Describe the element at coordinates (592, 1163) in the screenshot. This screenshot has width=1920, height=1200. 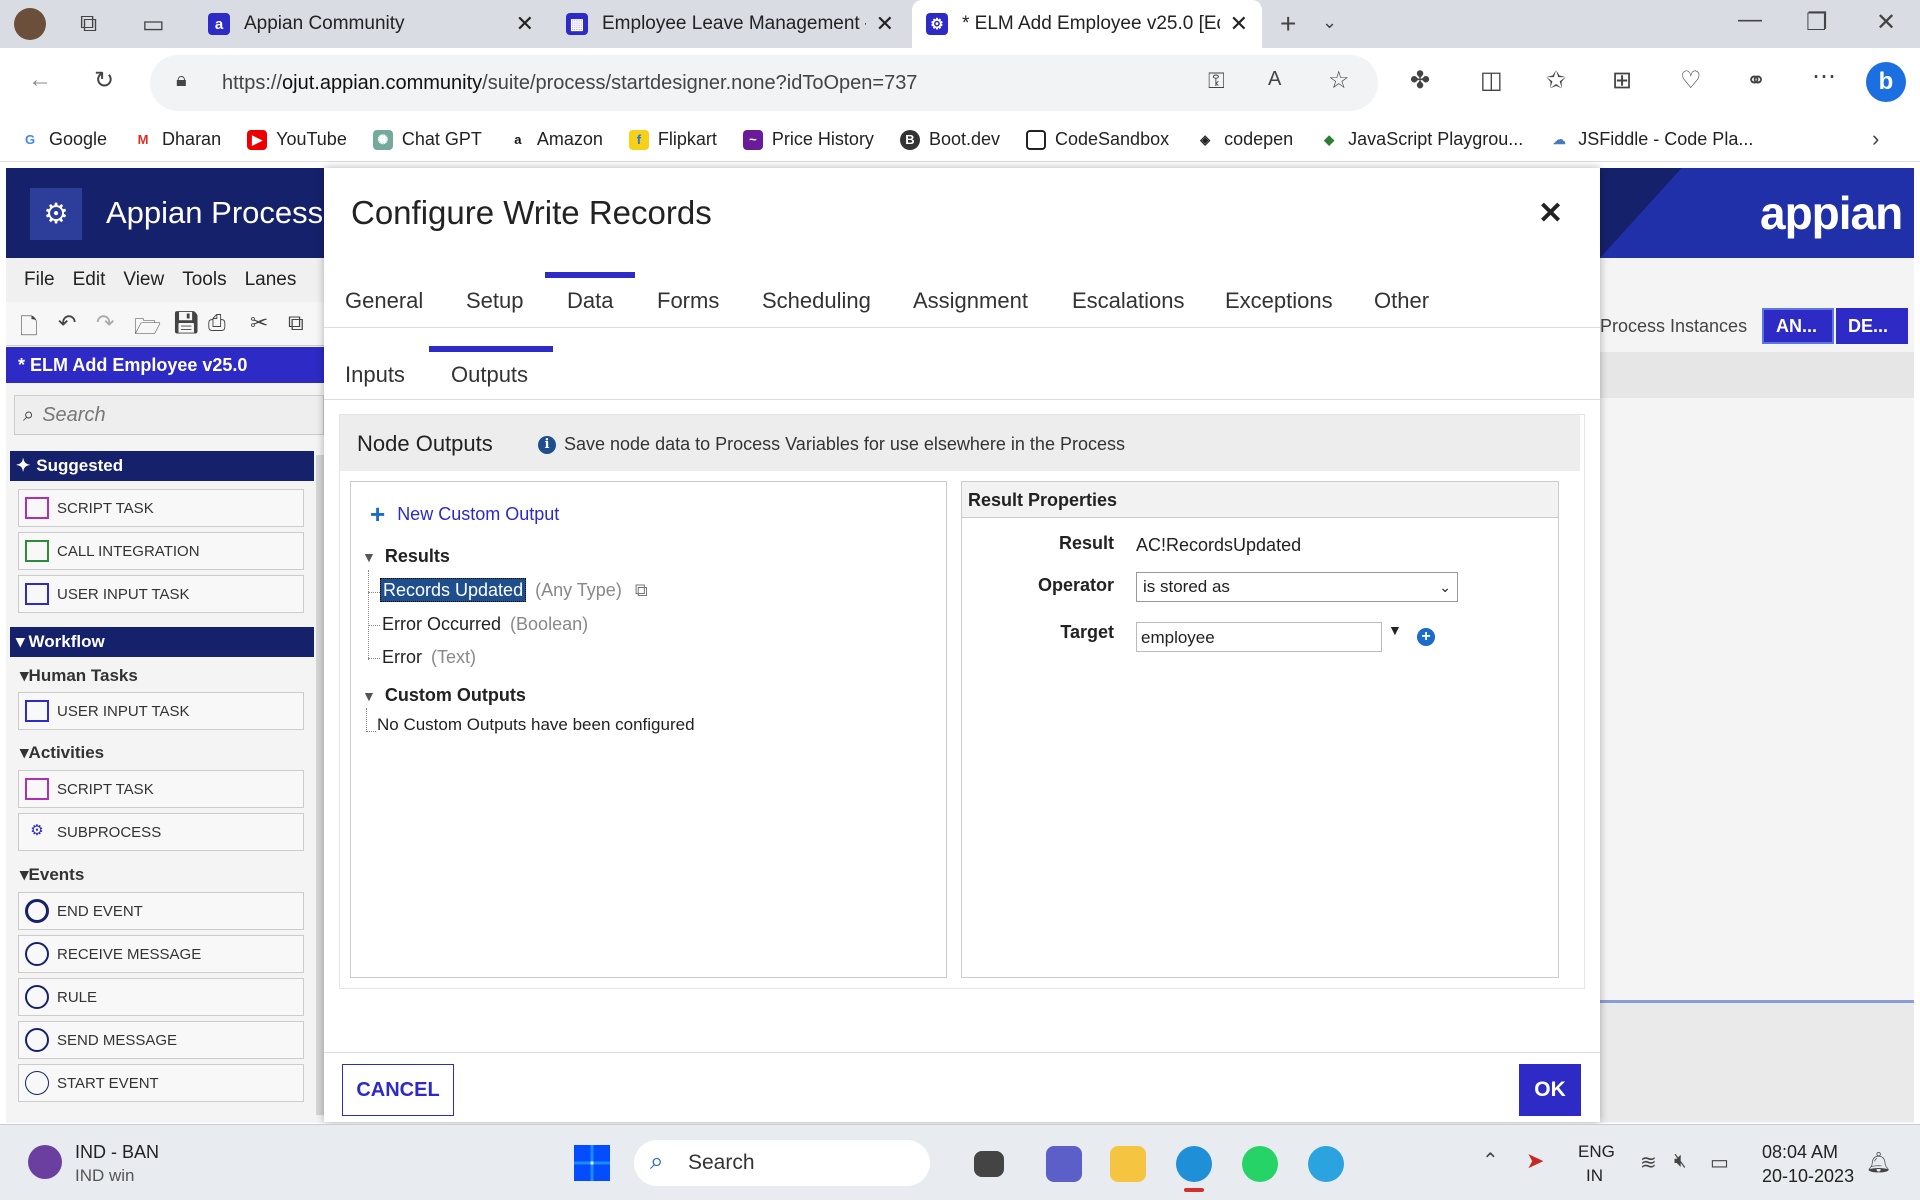
I see `start-windows-icon` at that location.